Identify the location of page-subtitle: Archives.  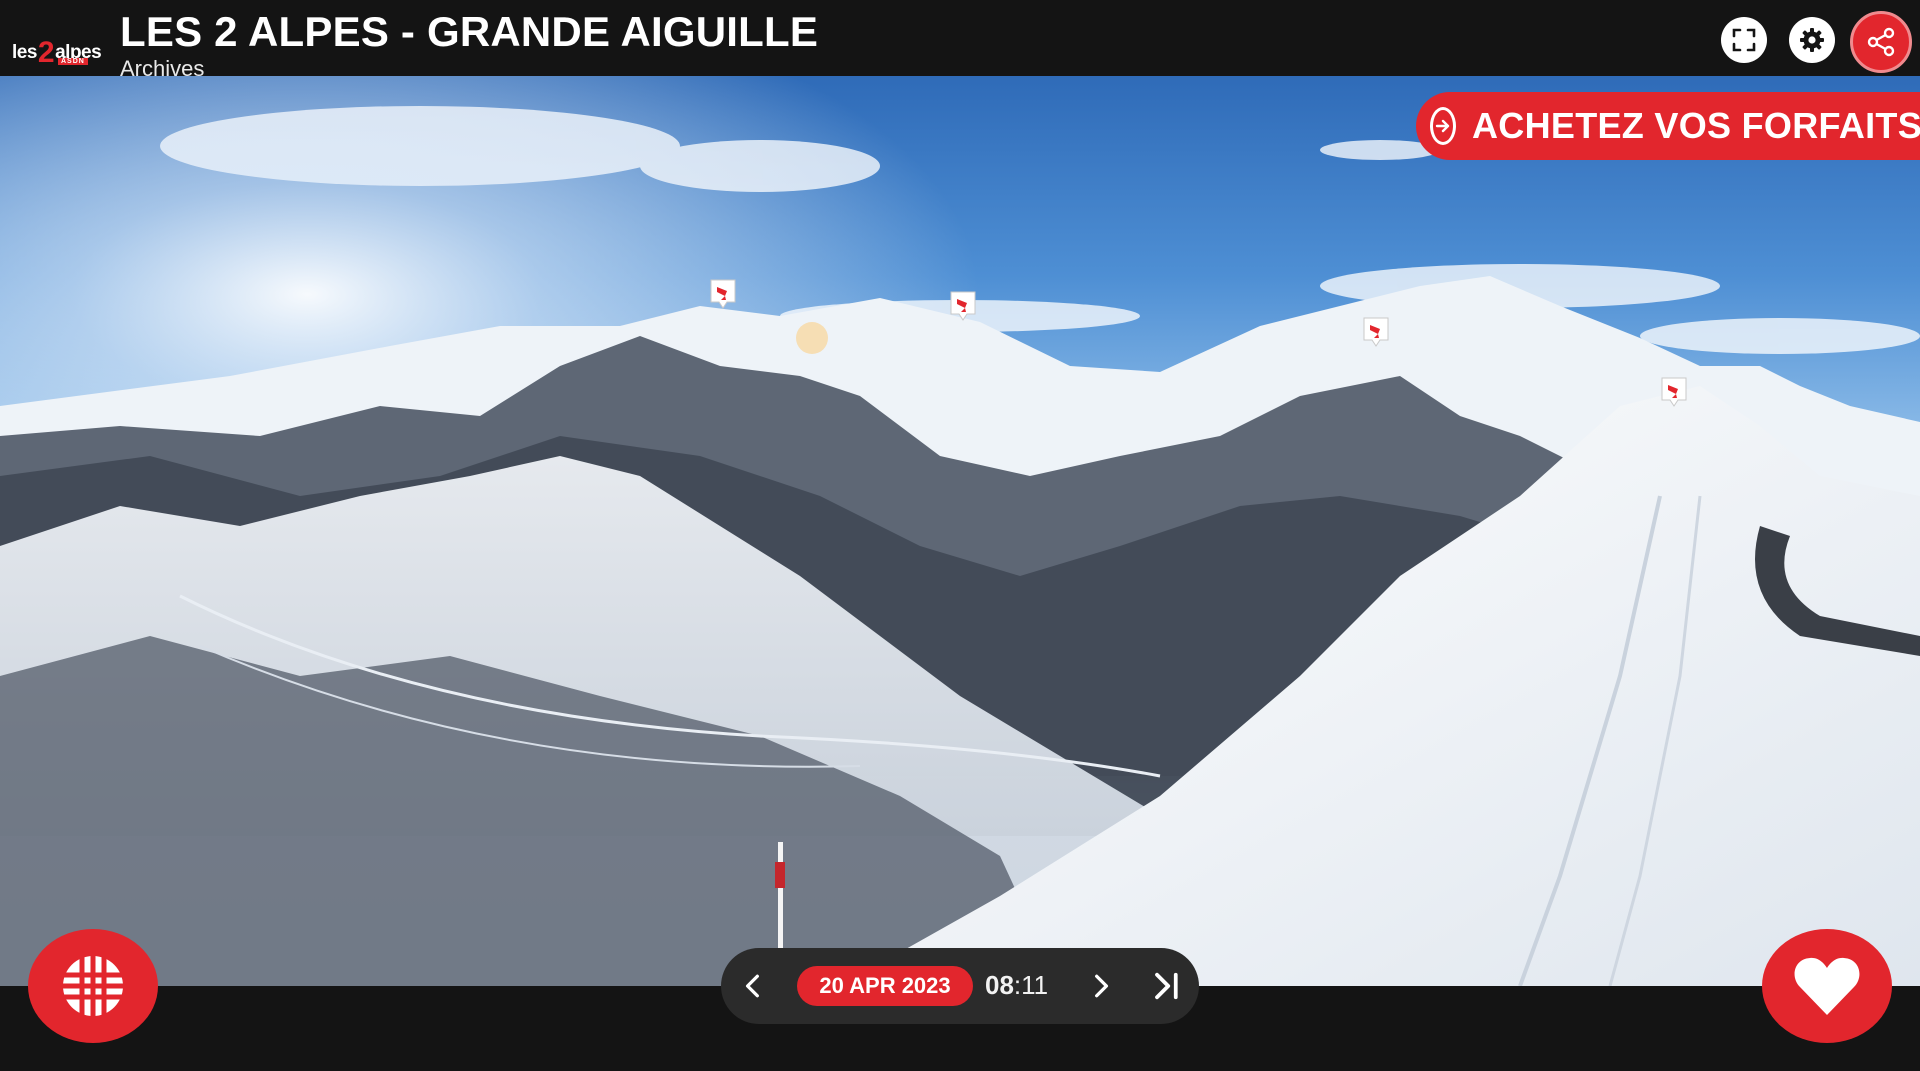
(162, 68).